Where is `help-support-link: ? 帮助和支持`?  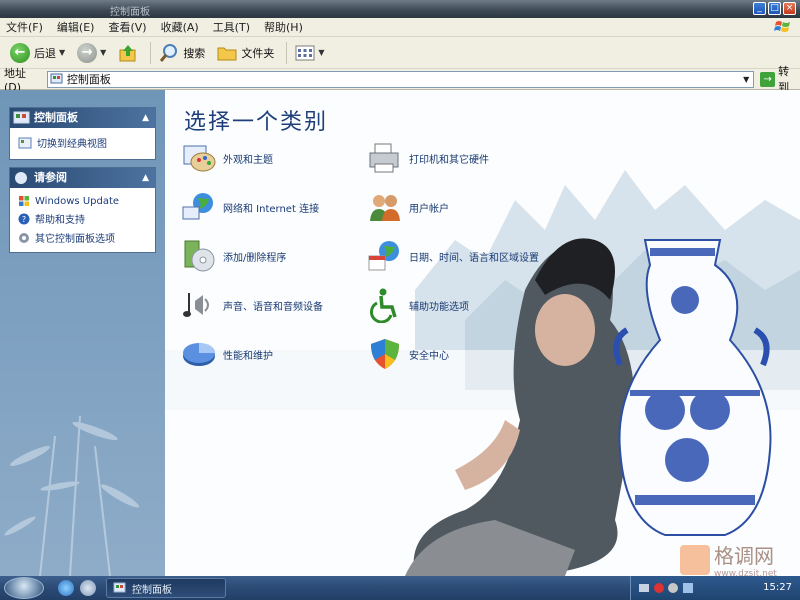 help-support-link: ? 帮助和支持 is located at coordinates (82, 218).